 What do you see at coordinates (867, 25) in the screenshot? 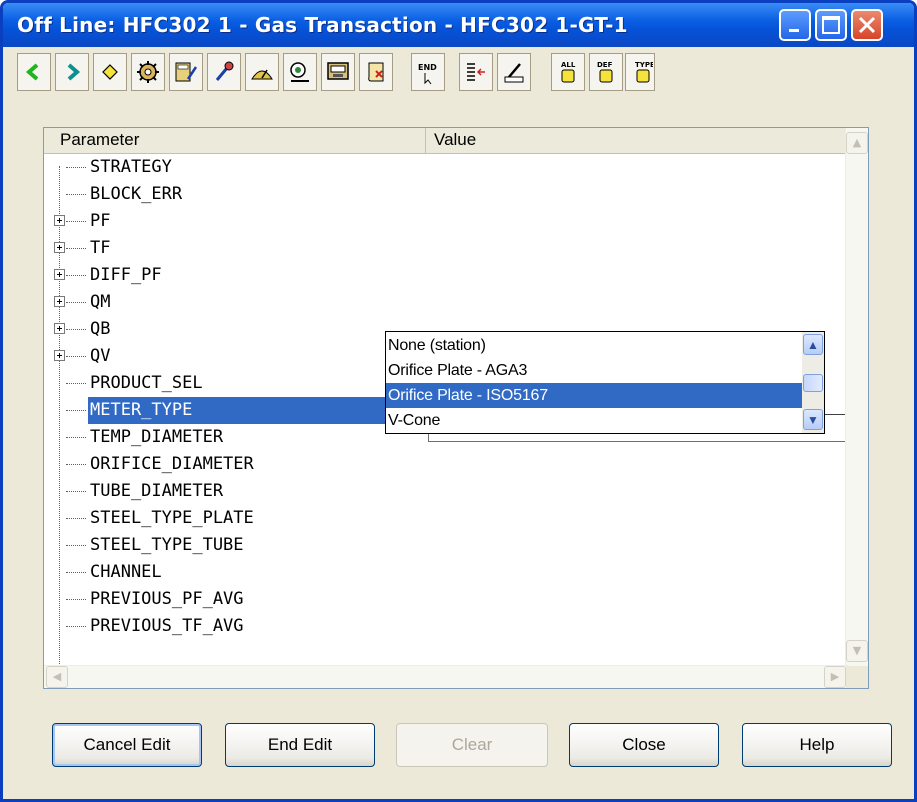
I see `close-window-button` at bounding box center [867, 25].